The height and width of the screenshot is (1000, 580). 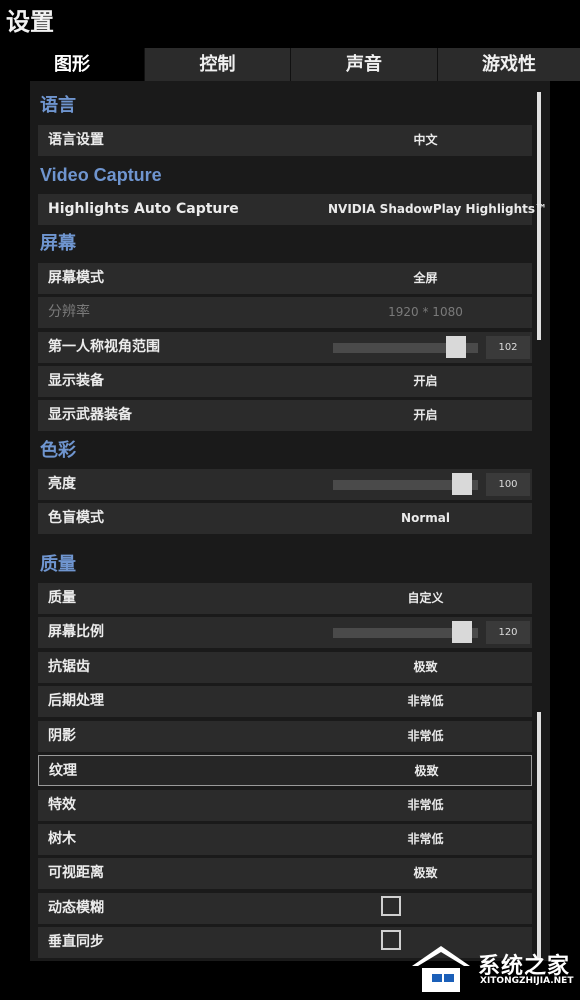 I want to click on row-label: 垂直同步, so click(x=76, y=942).